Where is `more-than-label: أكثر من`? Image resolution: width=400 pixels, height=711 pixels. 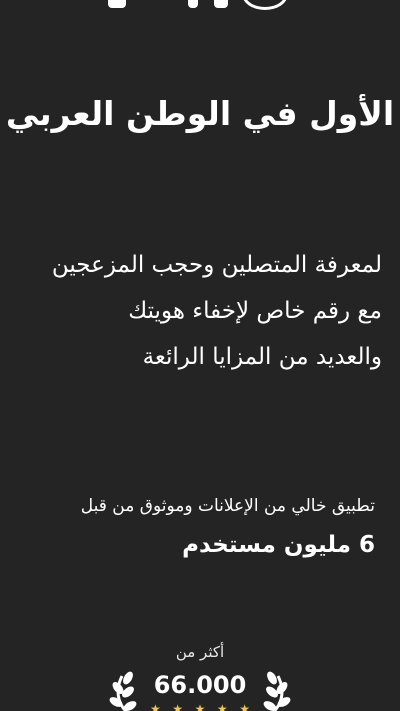
more-than-label: أكثر من is located at coordinates (200, 652).